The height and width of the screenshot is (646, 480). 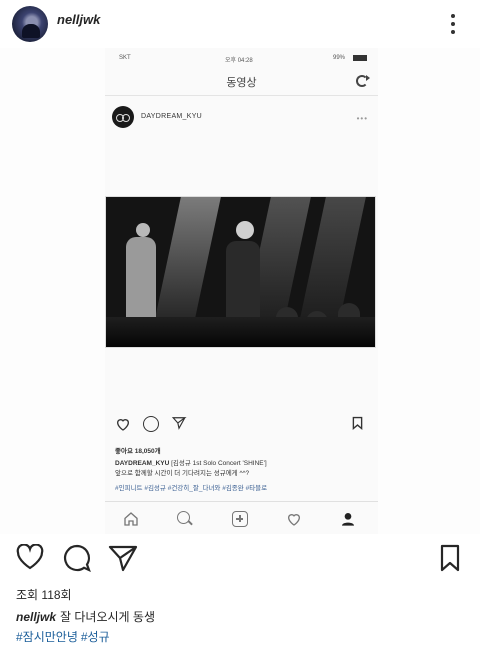 I want to click on post-caption: nelljwk 잘 다녀오시게 동생, so click(x=85, y=616).